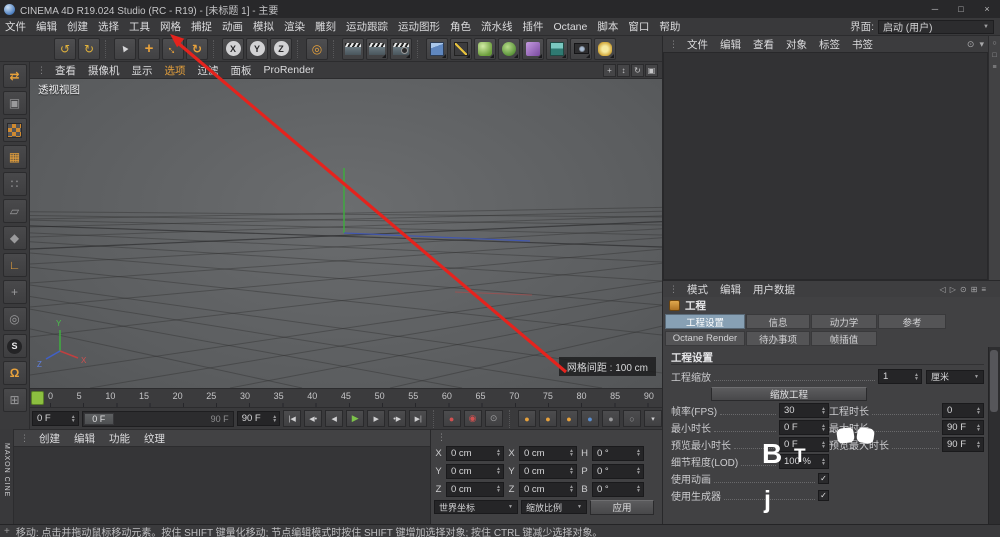 The width and height of the screenshot is (1000, 537). Describe the element at coordinates (401, 48) in the screenshot. I see `render-settings-button` at that location.